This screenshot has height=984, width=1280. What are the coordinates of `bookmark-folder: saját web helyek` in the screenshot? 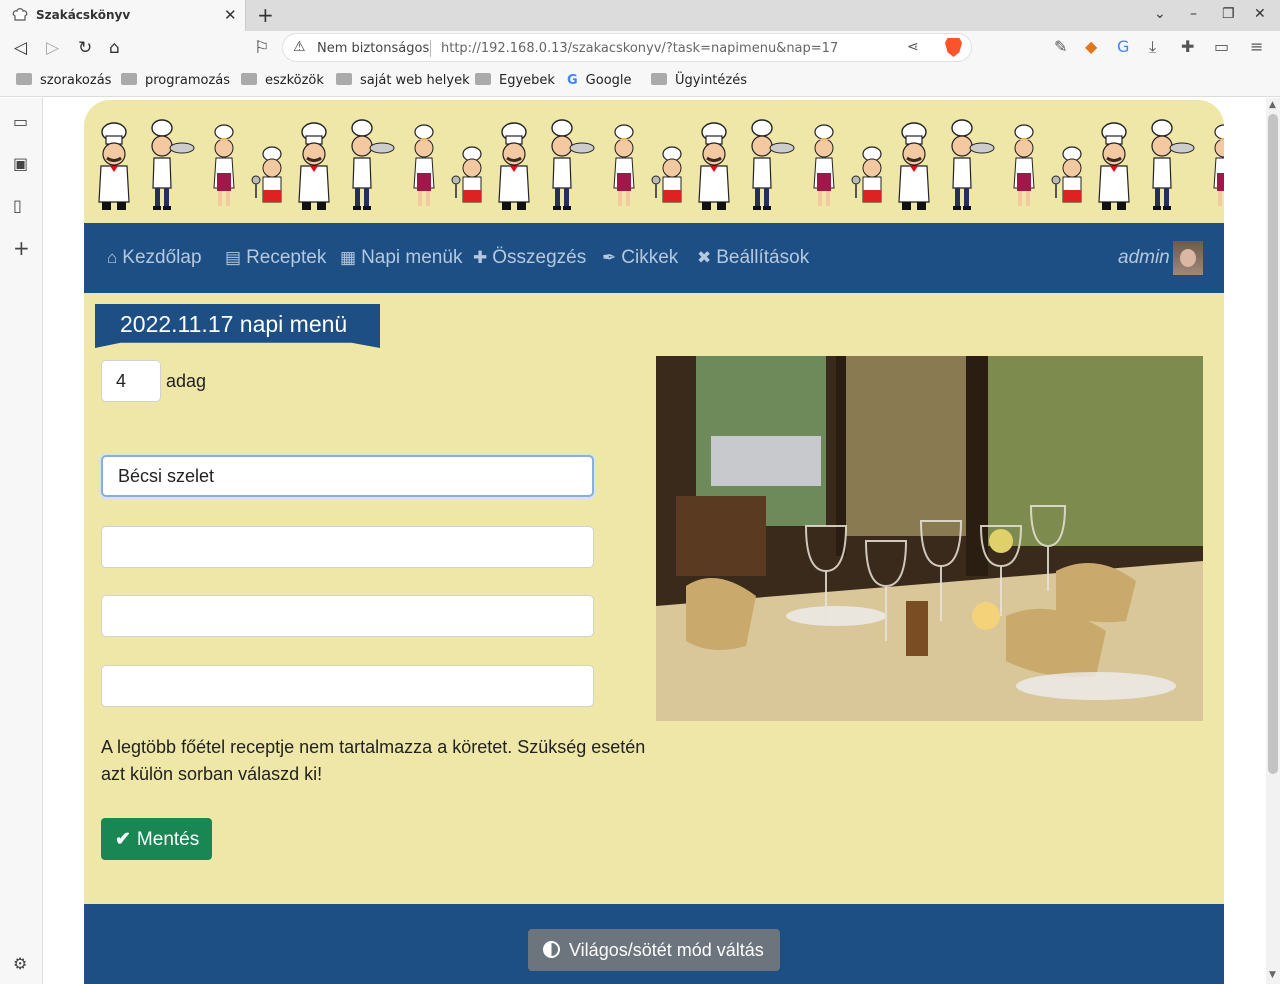 It's located at (403, 80).